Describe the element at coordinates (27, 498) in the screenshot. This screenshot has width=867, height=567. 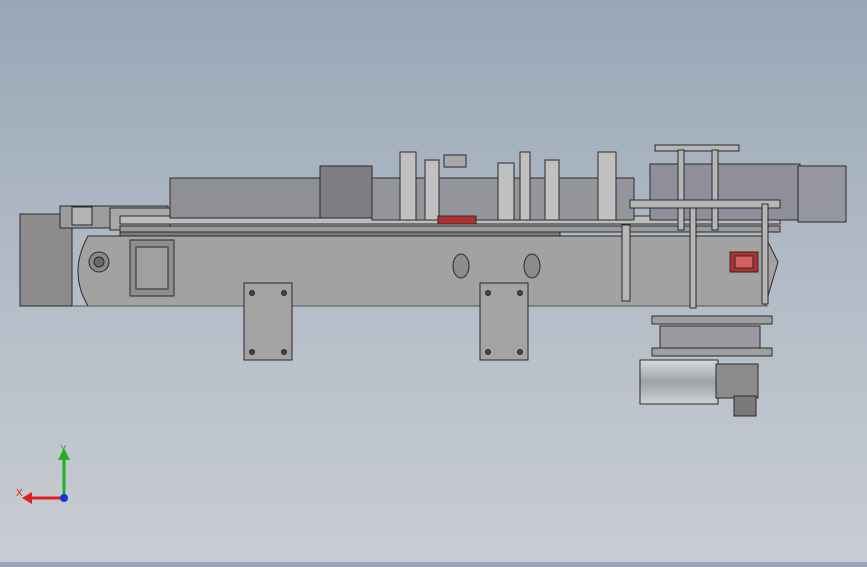
I see `x-axis-arrow-icon` at that location.